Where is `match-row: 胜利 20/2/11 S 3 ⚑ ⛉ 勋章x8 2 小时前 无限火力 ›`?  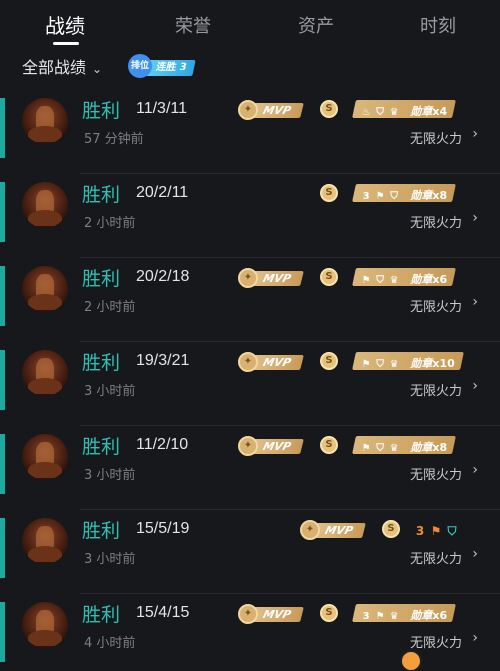
match-row: 胜利 20/2/11 S 3 ⚑ ⛉ 勋章x8 2 小时前 无限火力 › is located at coordinates (250, 216).